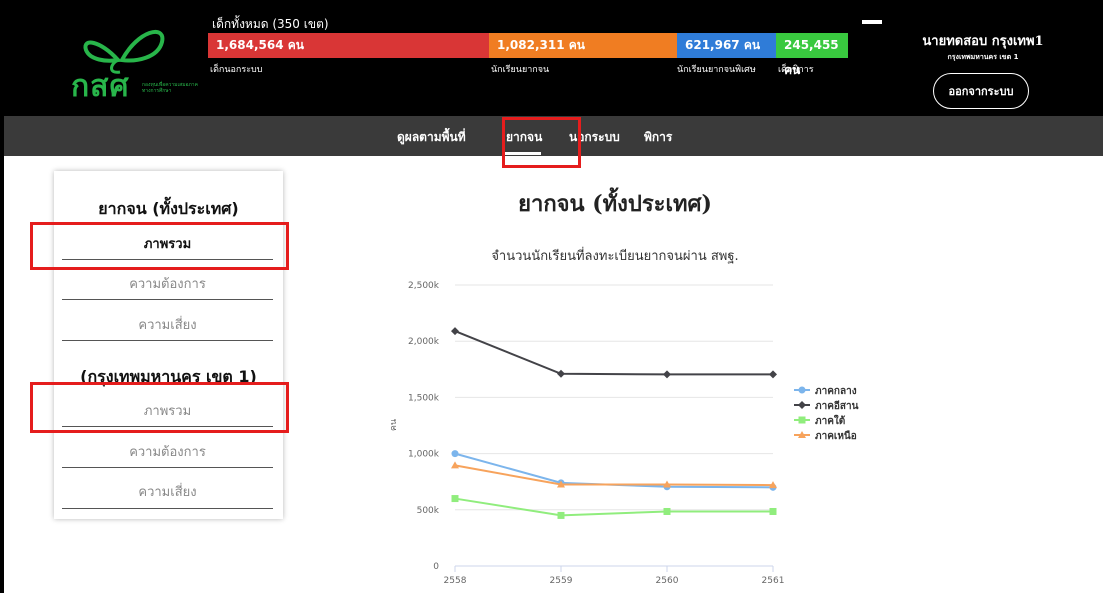  I want to click on highlight-box-nav, so click(541, 142).